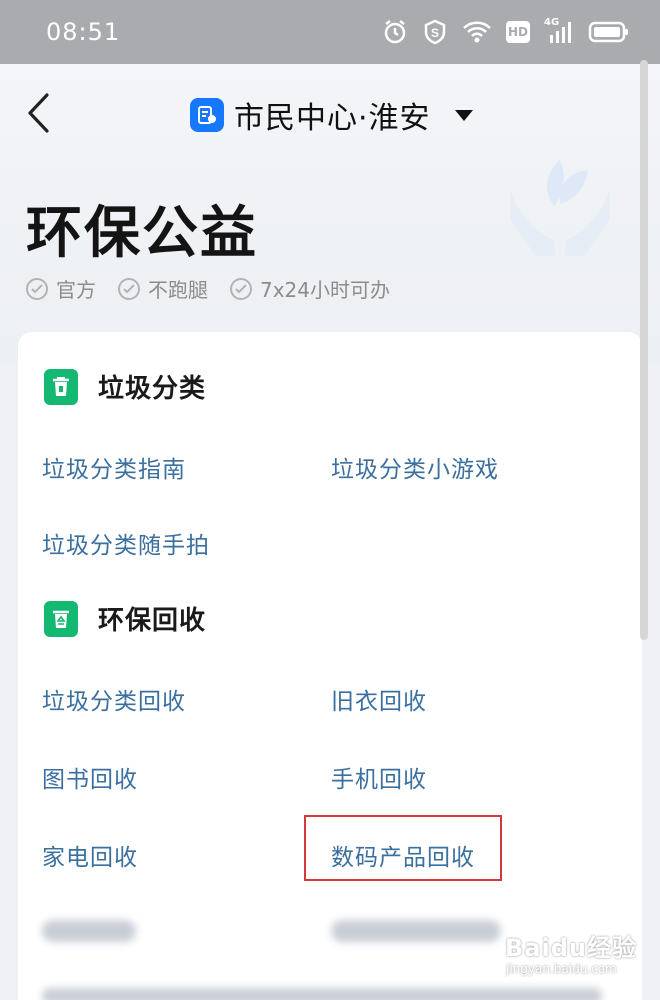 This screenshot has width=660, height=1000. I want to click on link-clothes-recycling: 旧衣回收, so click(379, 699).